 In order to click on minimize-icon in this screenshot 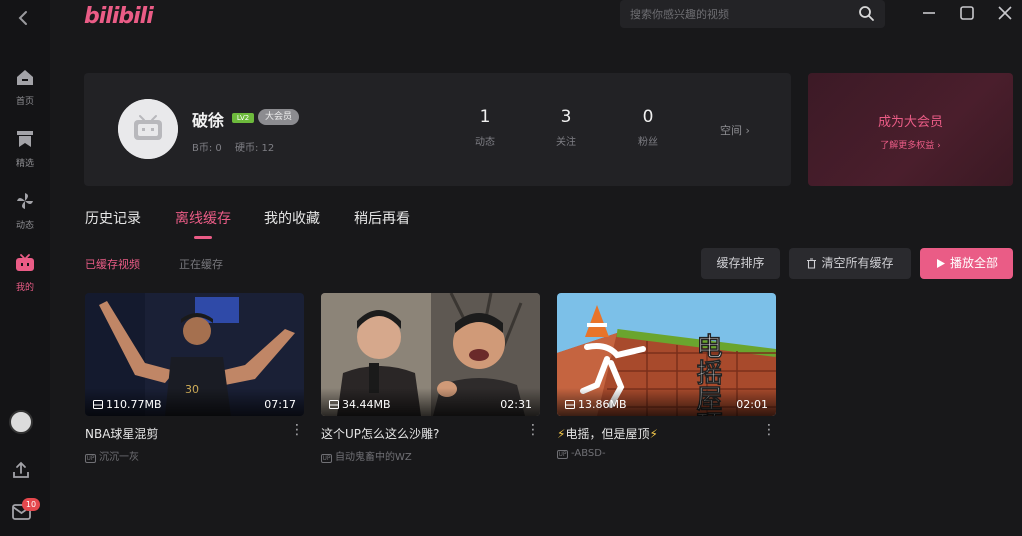, I will do `click(929, 13)`.